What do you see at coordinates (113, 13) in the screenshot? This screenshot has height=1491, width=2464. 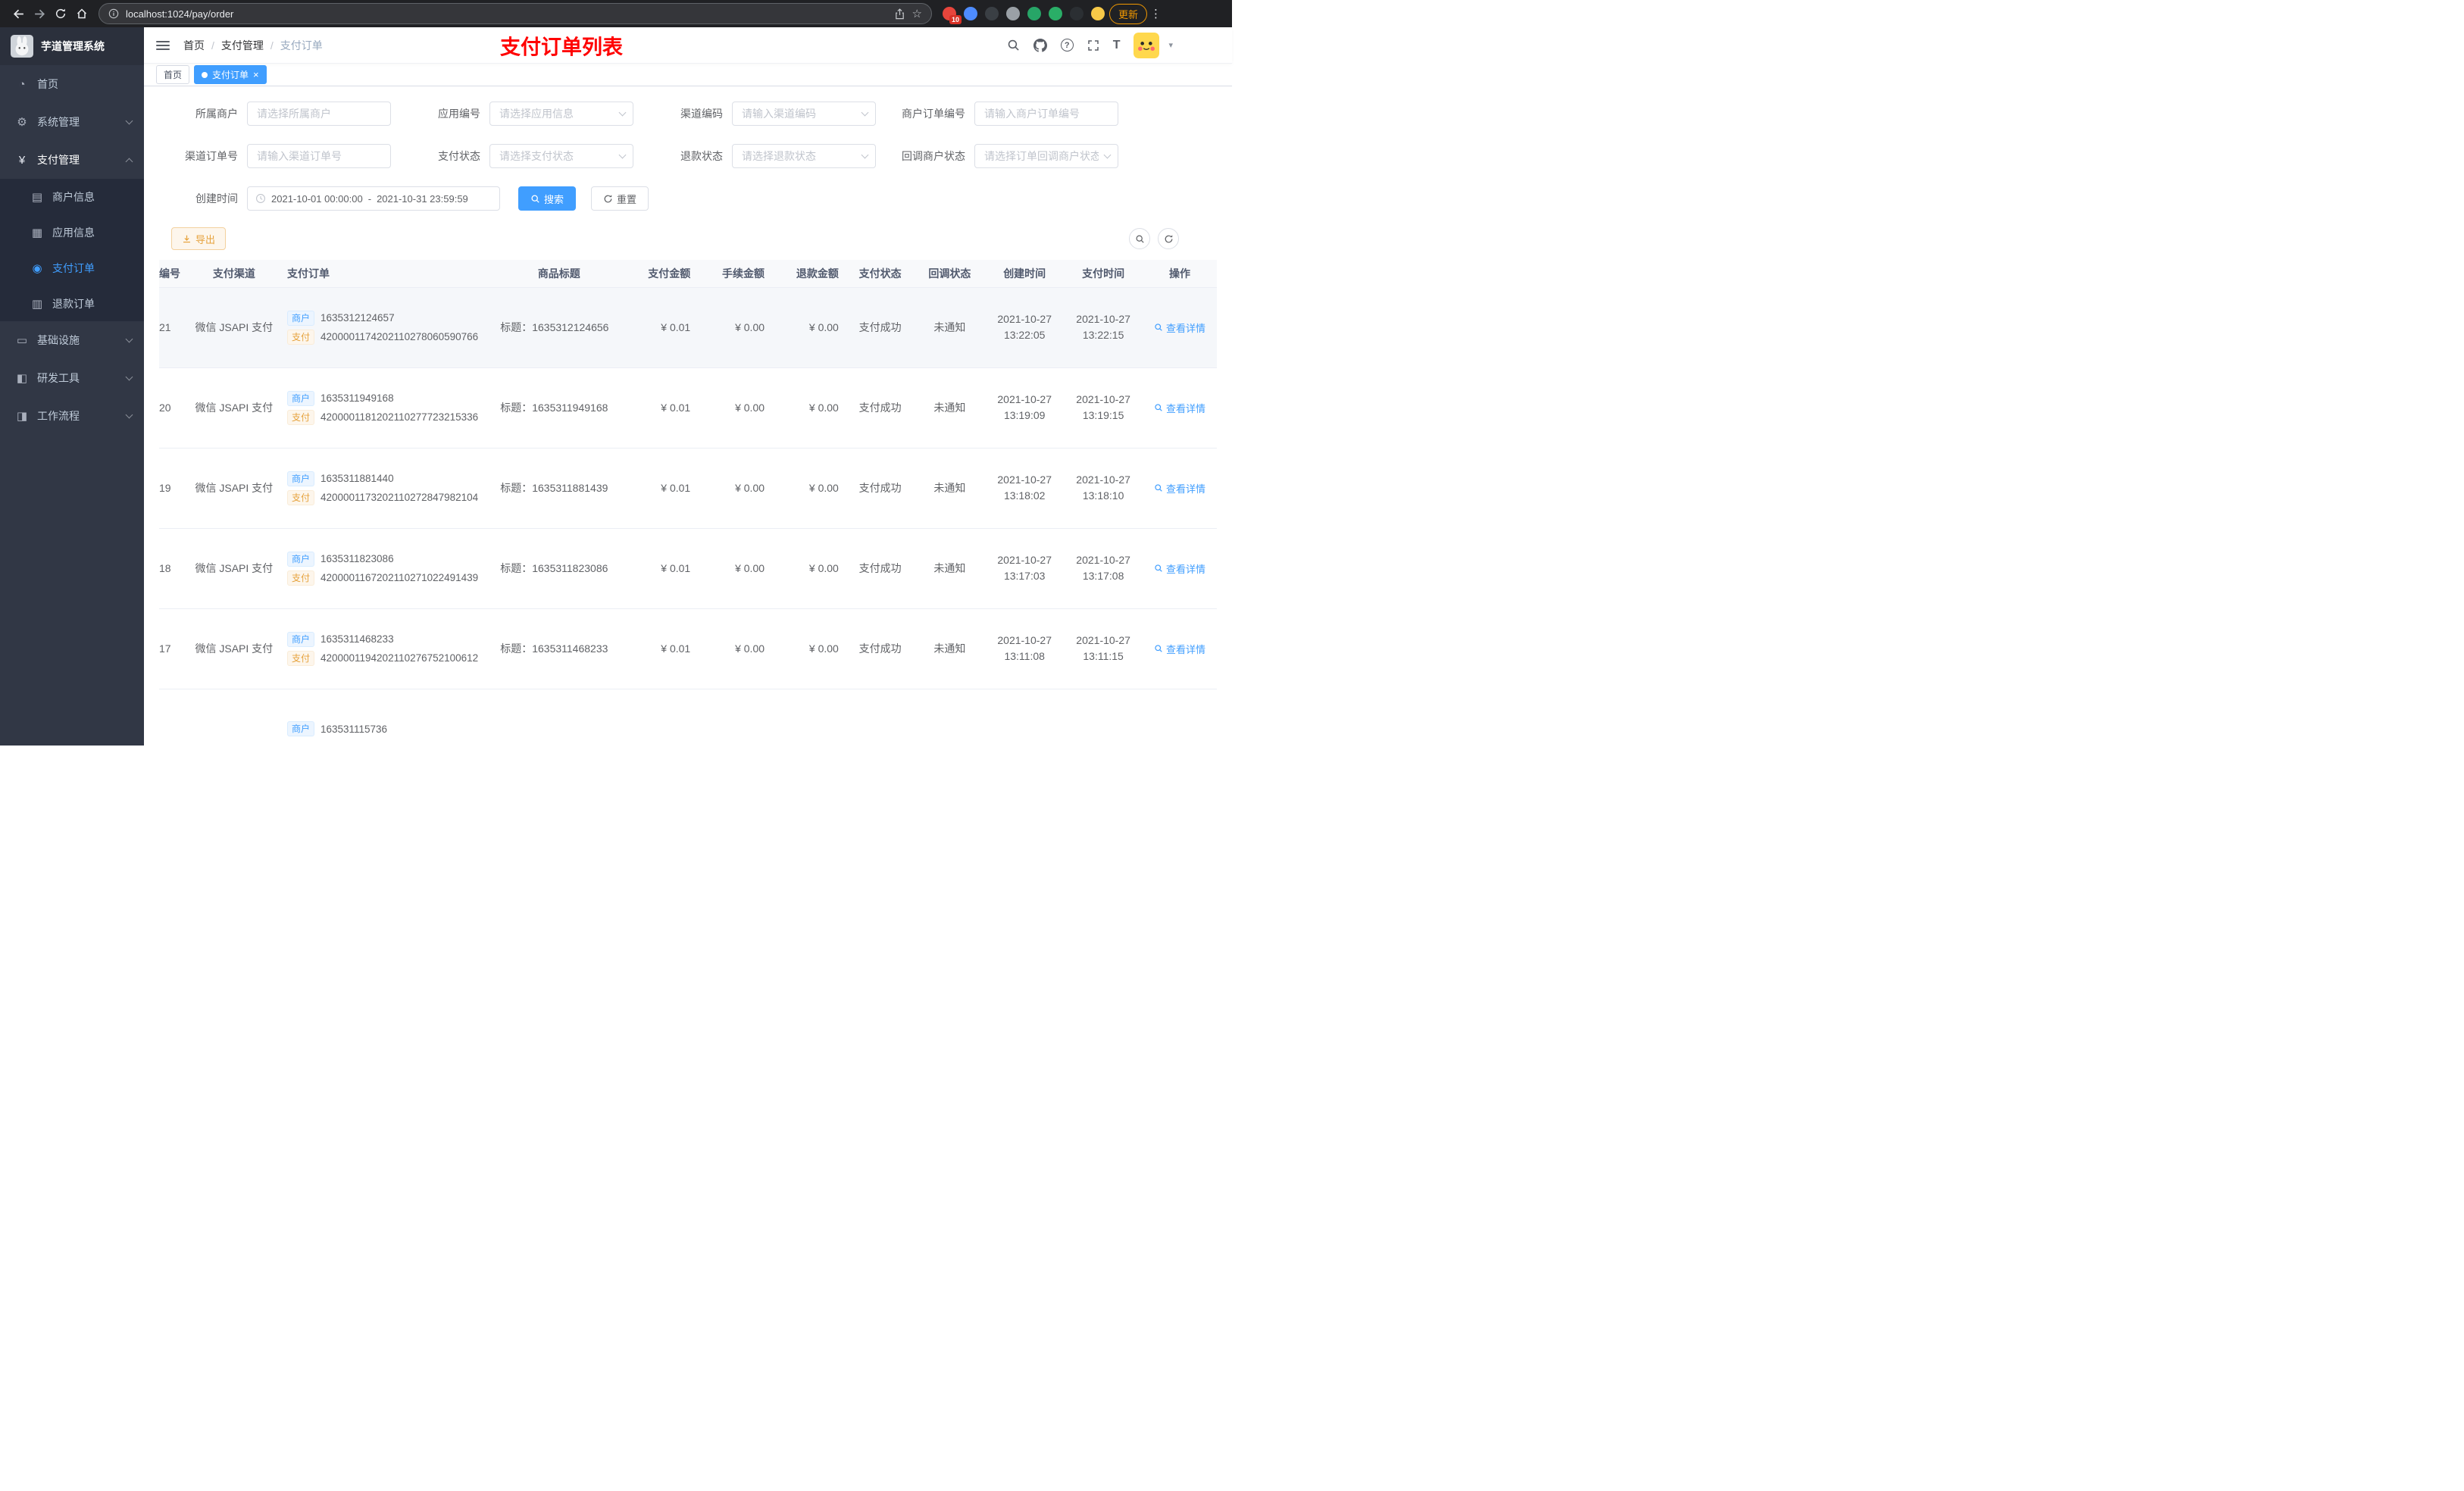 I see `site-info-icon` at bounding box center [113, 13].